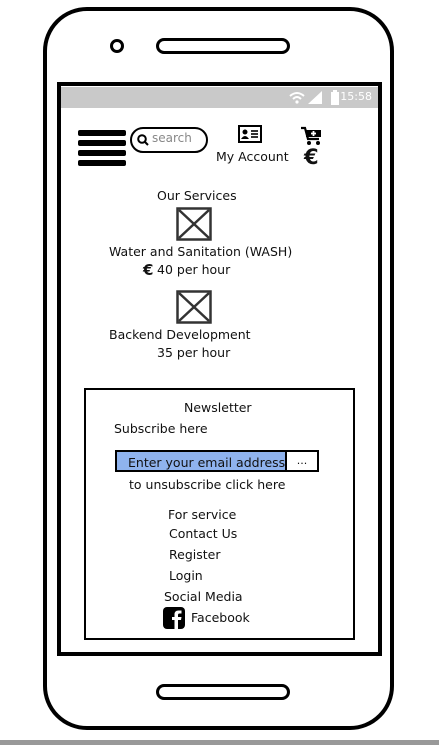 The image size is (439, 745). What do you see at coordinates (148, 270) in the screenshot?
I see `euro-icon: €` at bounding box center [148, 270].